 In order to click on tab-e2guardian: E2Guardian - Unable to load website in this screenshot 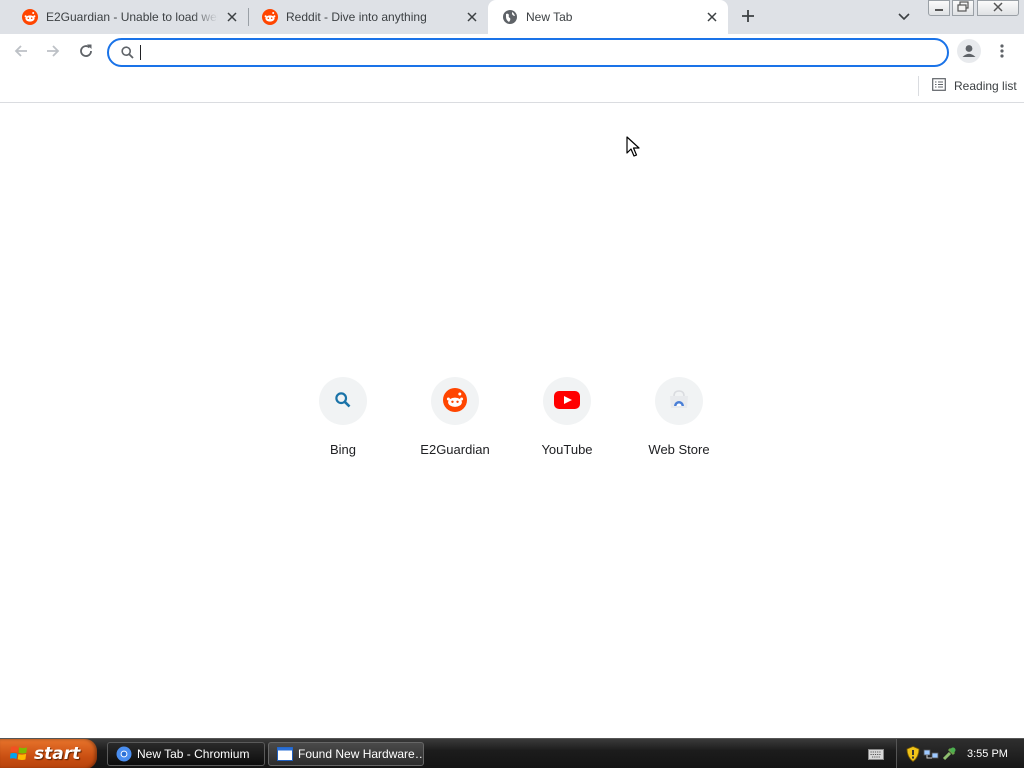, I will do `click(128, 17)`.